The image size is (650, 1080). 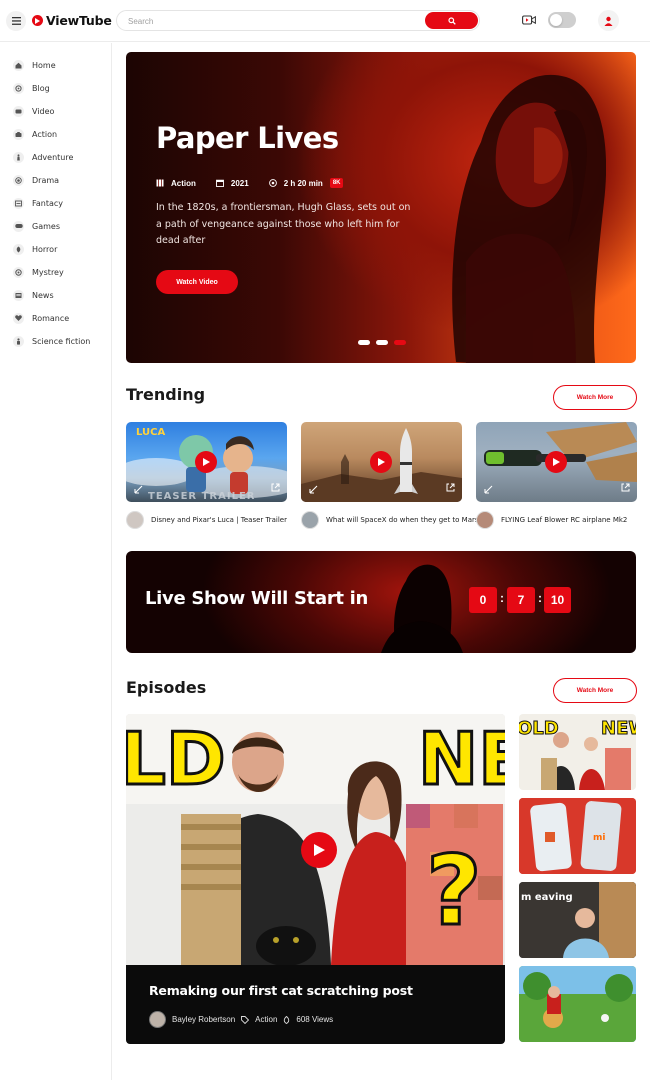 I want to click on hamburger-icon, so click(x=16, y=21).